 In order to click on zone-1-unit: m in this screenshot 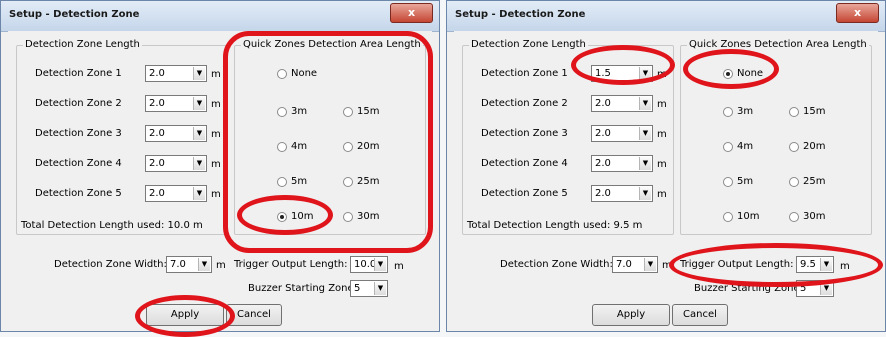, I will do `click(216, 74)`.